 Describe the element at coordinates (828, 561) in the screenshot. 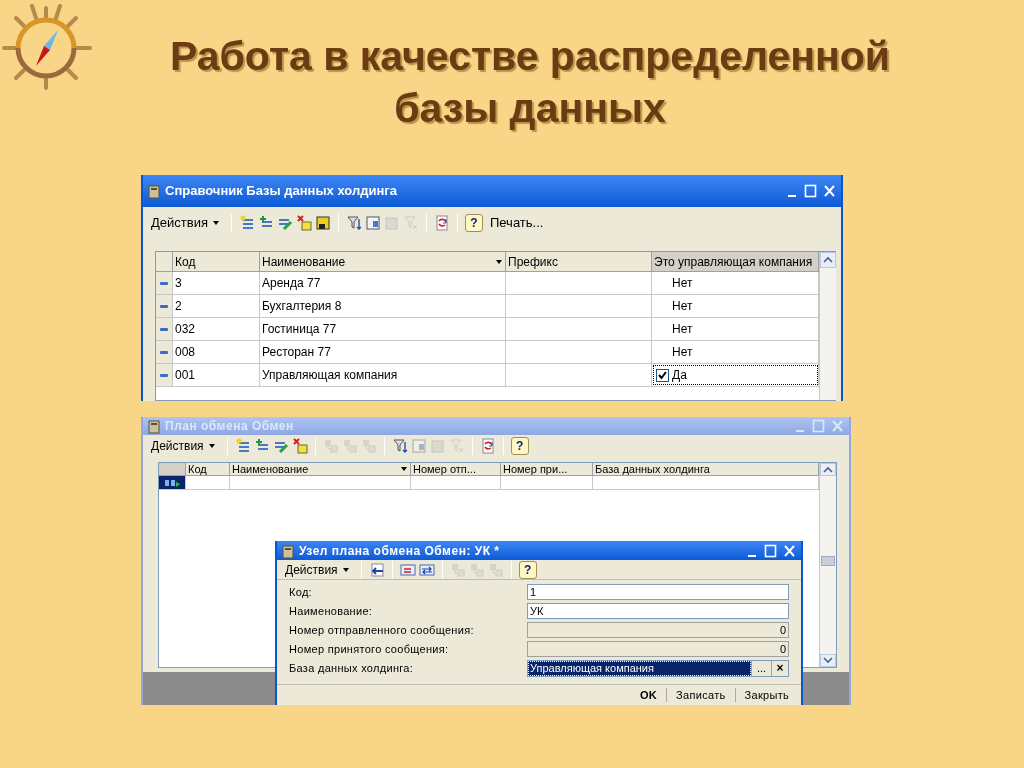

I see `scroll-thumb` at that location.